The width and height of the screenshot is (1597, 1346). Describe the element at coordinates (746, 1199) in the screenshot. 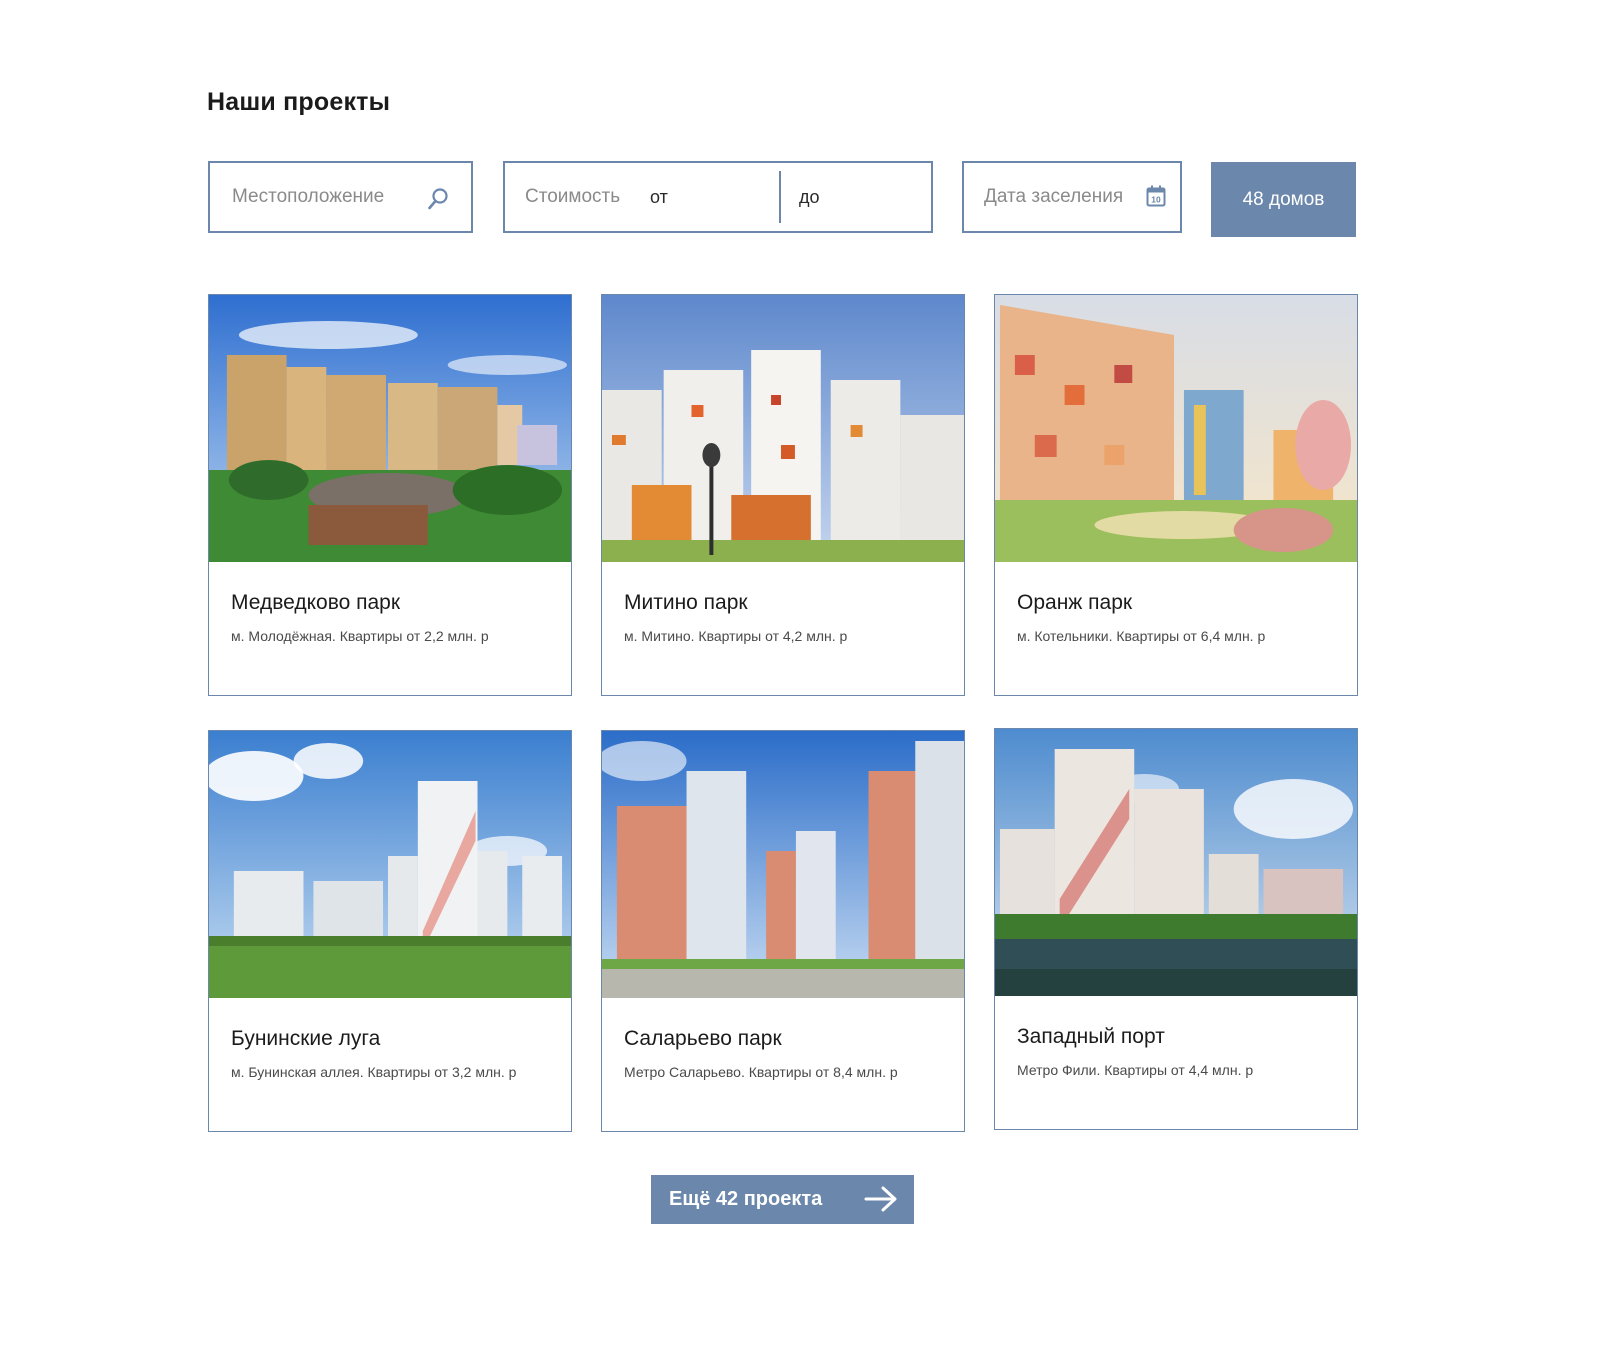

I see `more-projects-label: Ещё 42 проекта` at that location.